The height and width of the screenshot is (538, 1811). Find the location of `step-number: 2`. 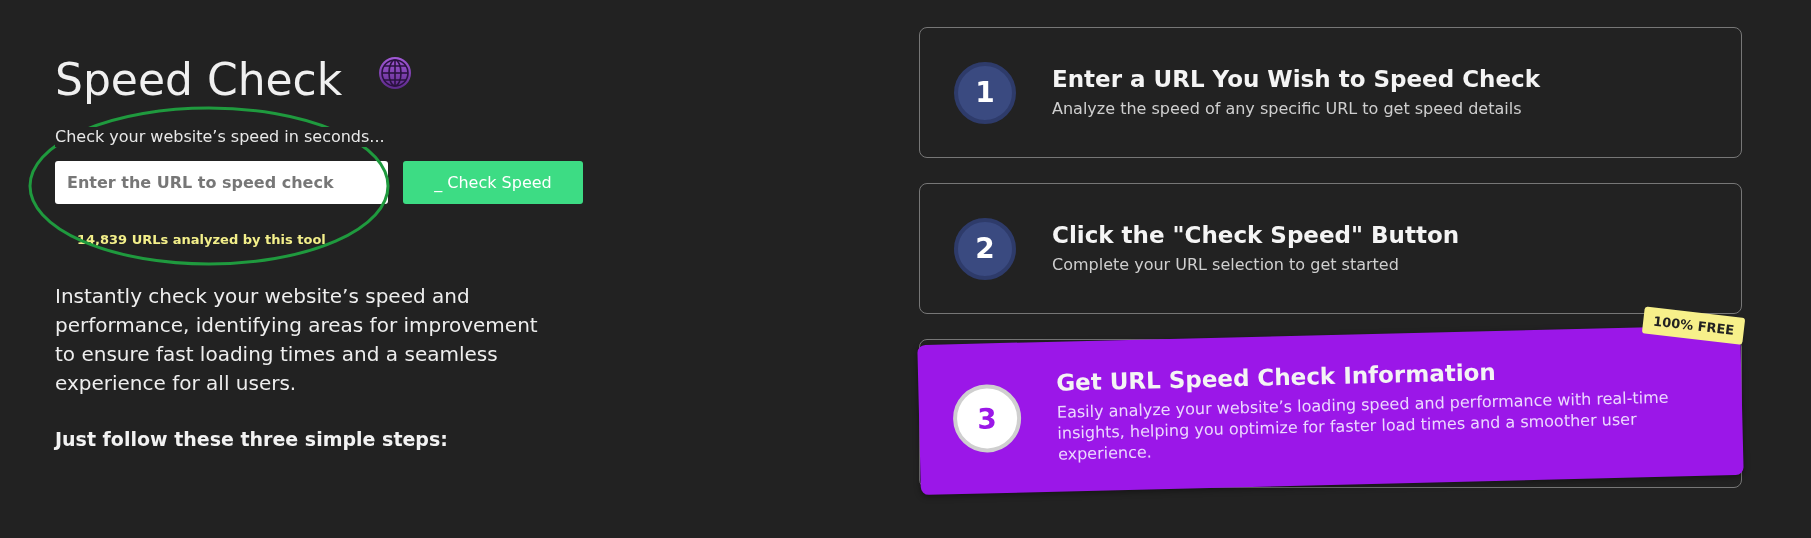

step-number: 2 is located at coordinates (985, 248).